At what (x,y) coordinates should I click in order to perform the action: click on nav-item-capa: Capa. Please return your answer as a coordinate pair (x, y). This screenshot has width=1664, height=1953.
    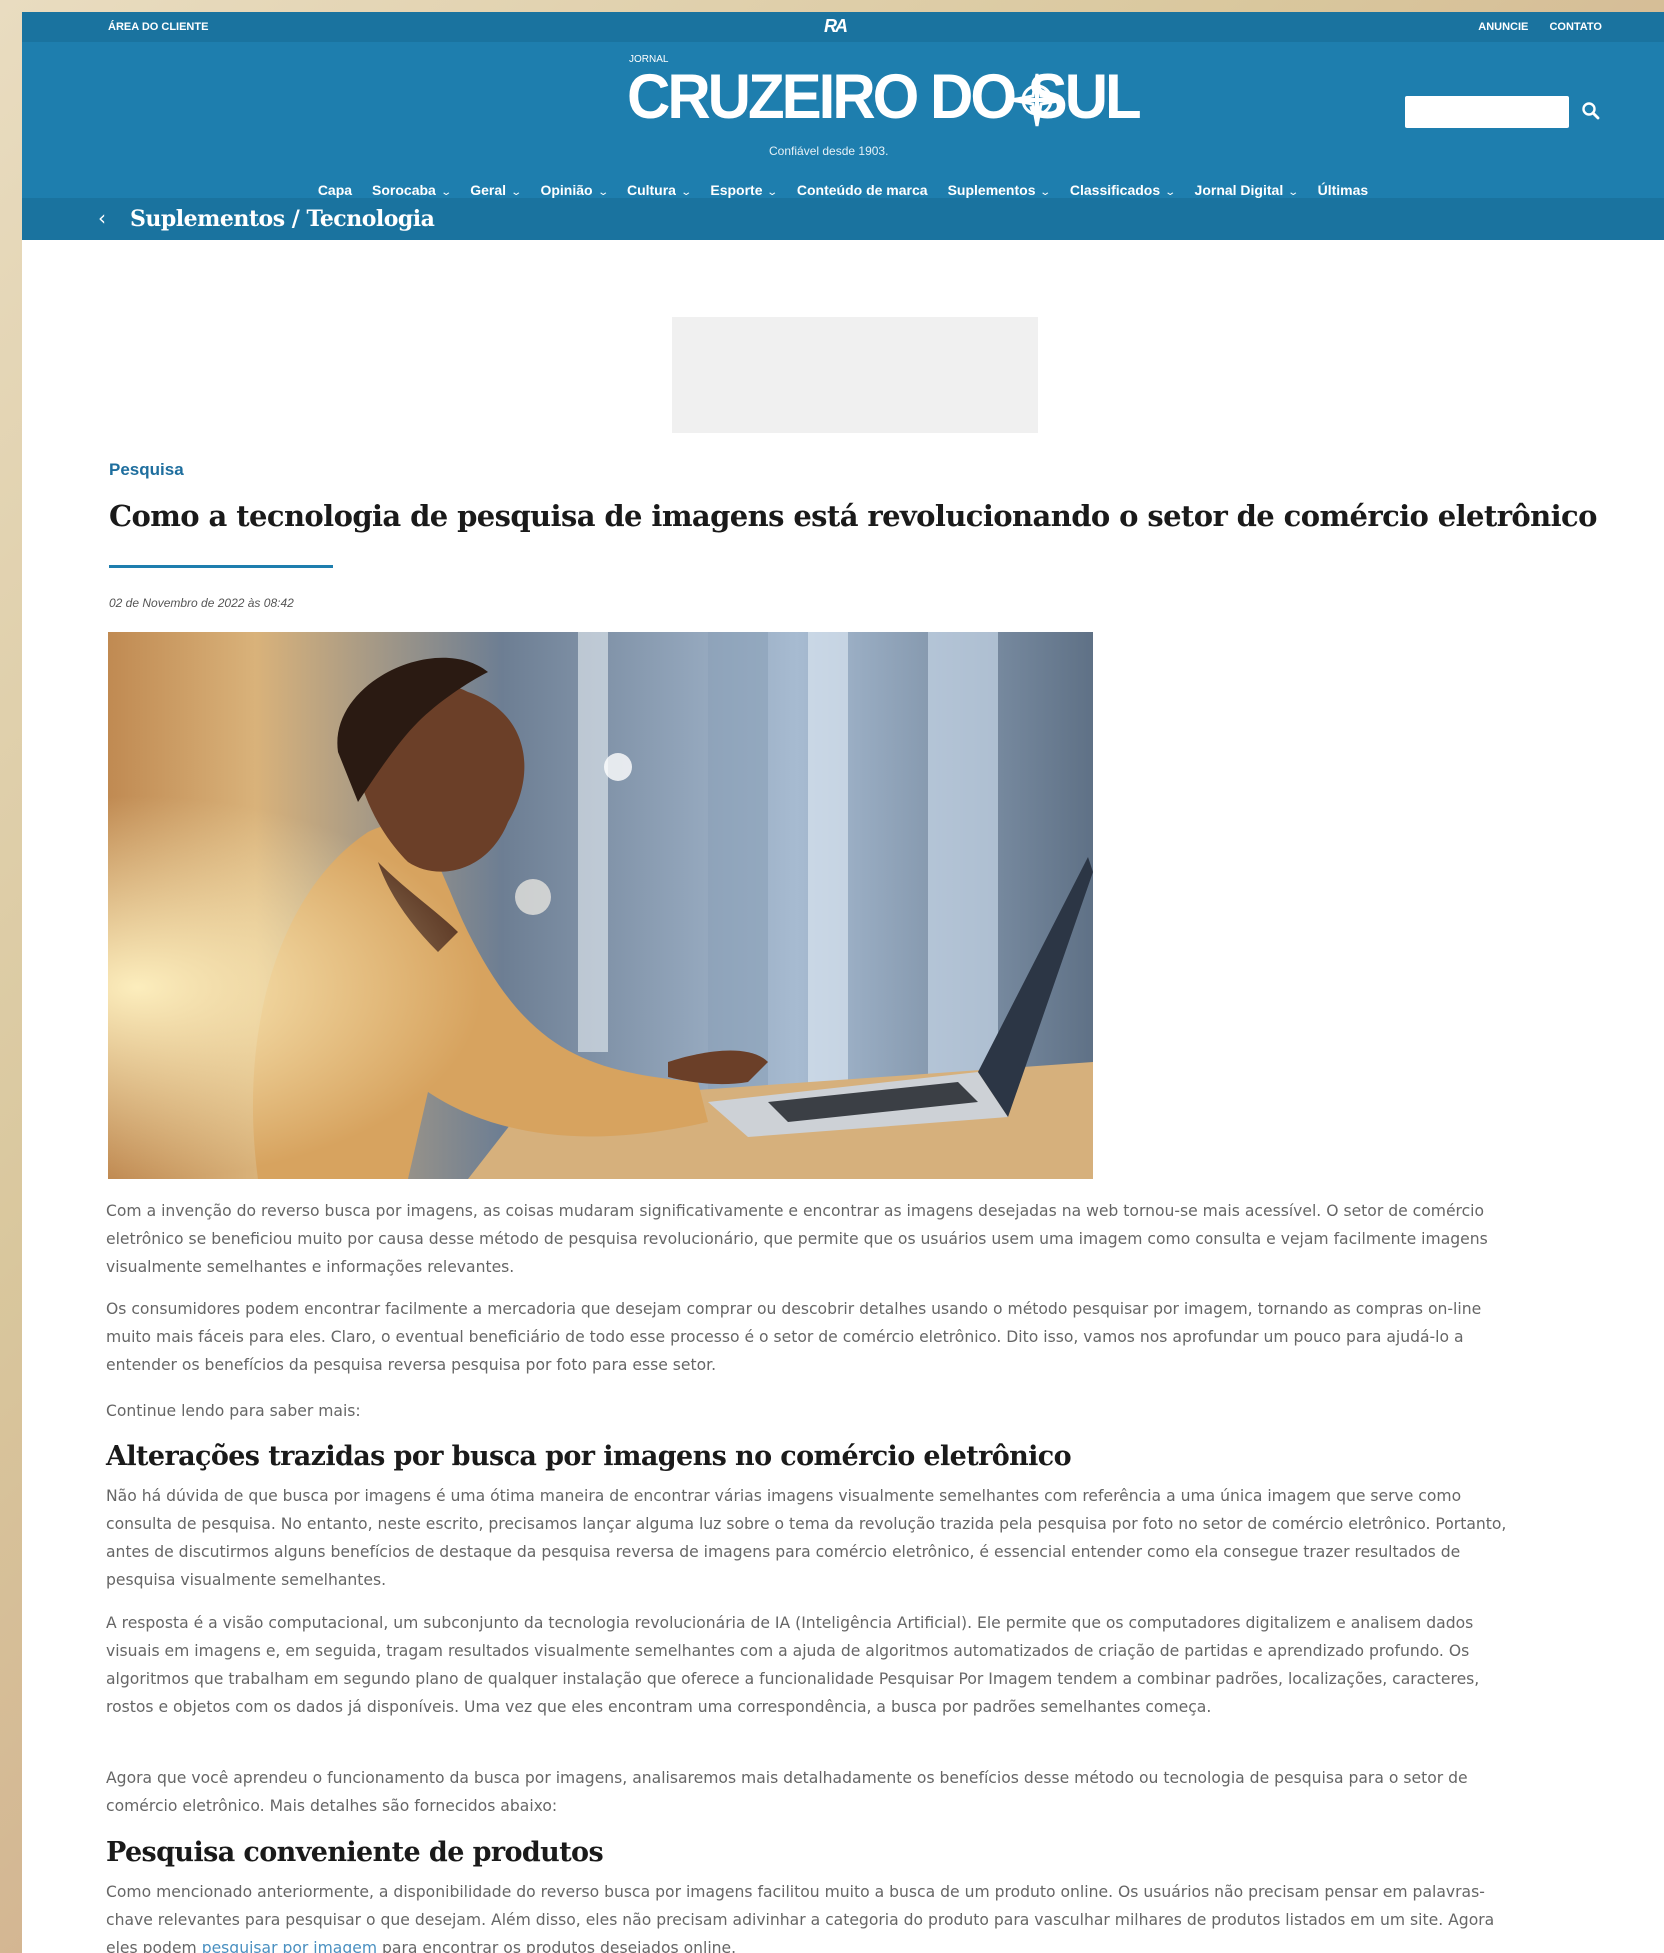
    Looking at the image, I should click on (335, 190).